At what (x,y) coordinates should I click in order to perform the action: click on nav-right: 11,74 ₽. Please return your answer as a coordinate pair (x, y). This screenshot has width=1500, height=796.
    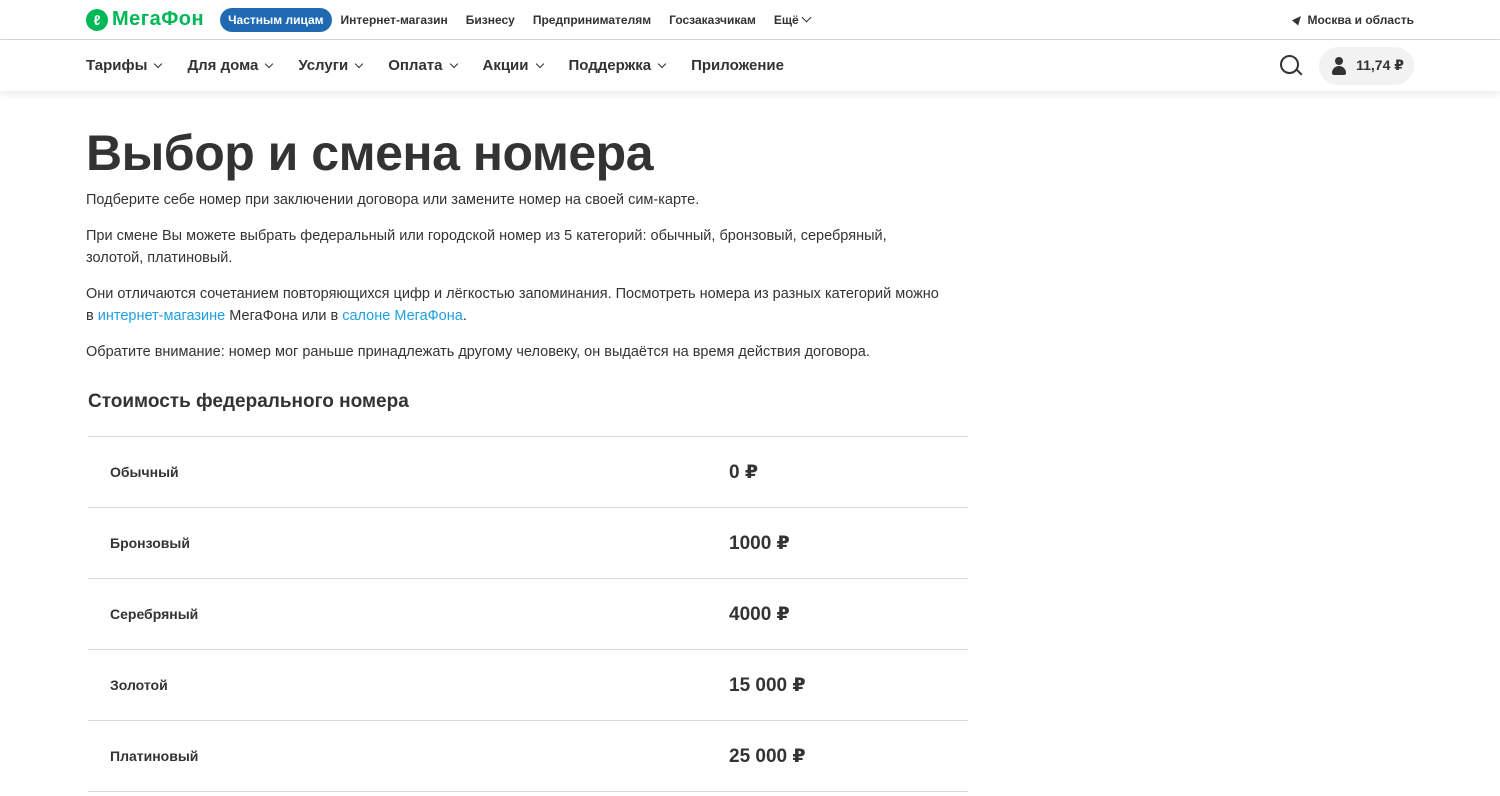
    Looking at the image, I should click on (1346, 65).